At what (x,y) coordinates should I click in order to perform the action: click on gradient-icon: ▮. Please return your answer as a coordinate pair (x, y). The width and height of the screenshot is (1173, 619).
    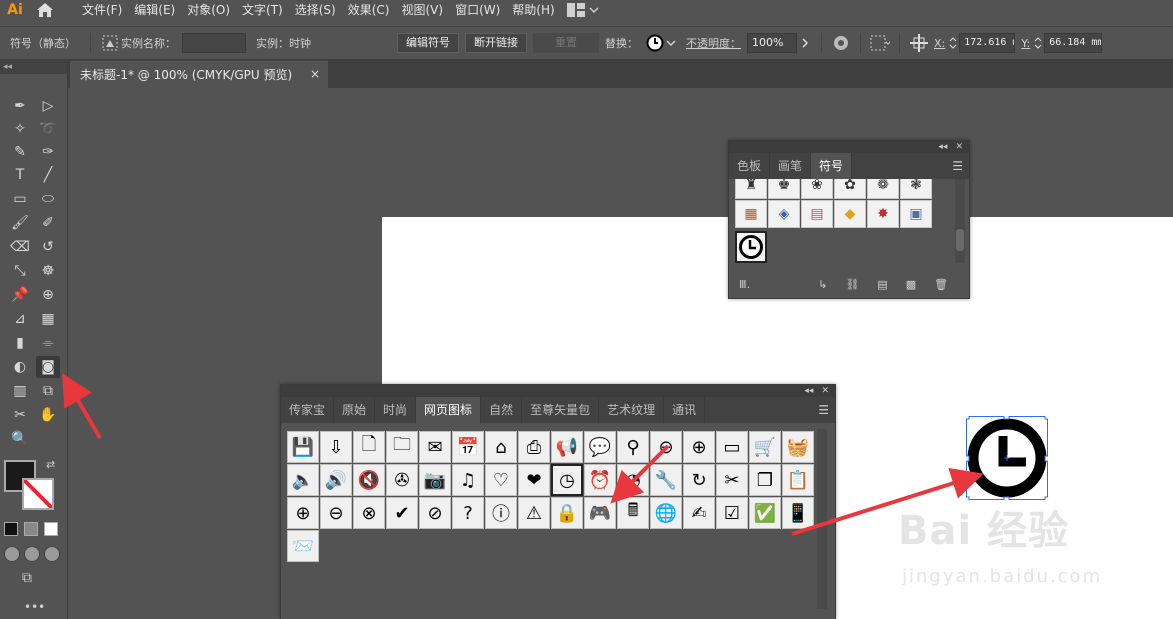
    Looking at the image, I should click on (20, 343).